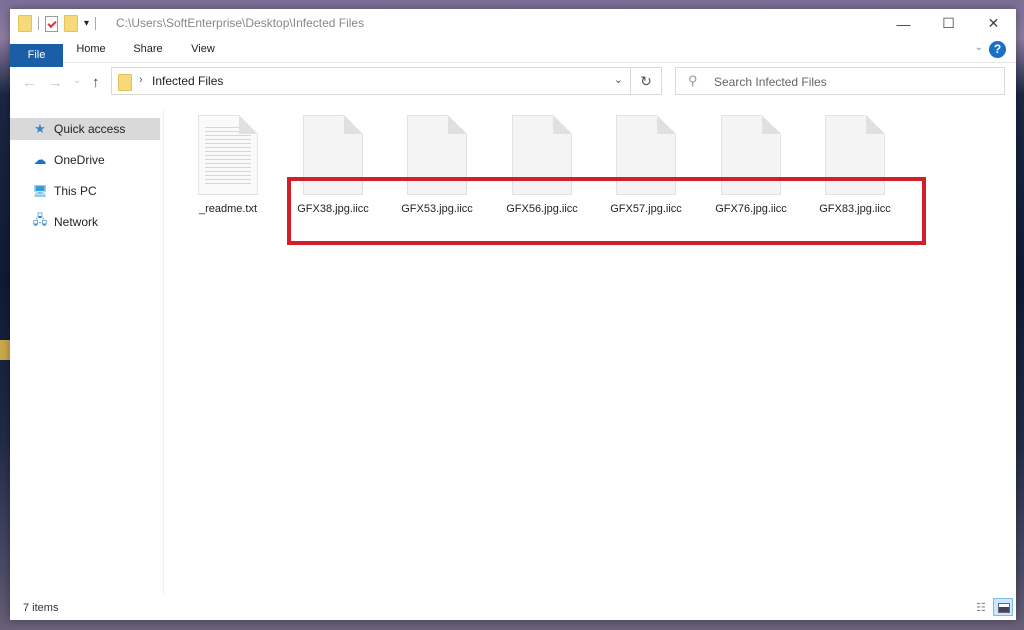  I want to click on file-item: GFX38.jpg.iicc, so click(333, 165).